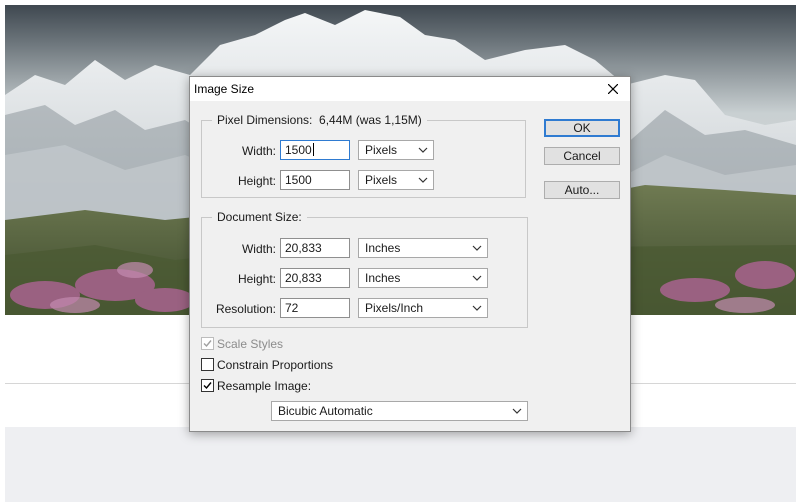  Describe the element at coordinates (315, 180) in the screenshot. I see `pixel-height-input: 1500` at that location.